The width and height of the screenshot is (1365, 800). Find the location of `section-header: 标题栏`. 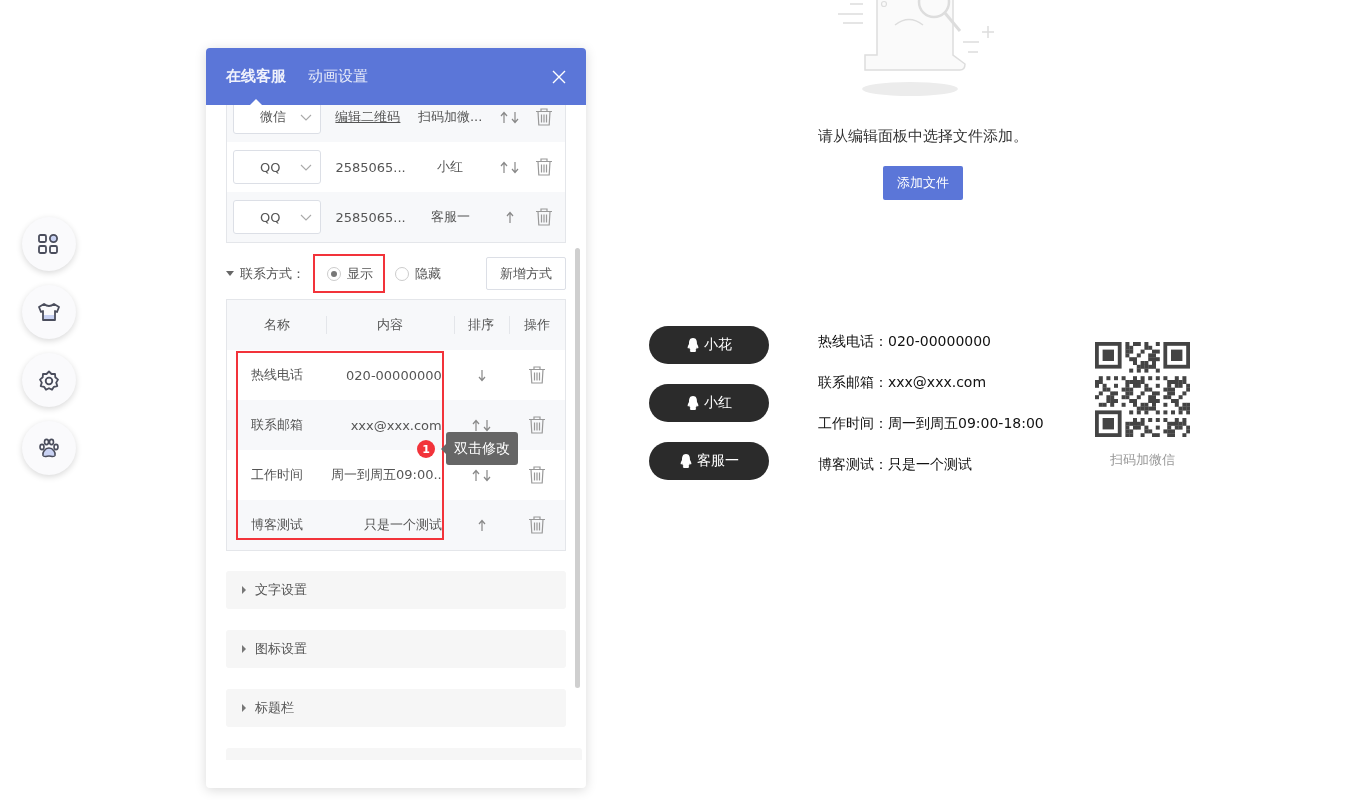

section-header: 标题栏 is located at coordinates (396, 708).